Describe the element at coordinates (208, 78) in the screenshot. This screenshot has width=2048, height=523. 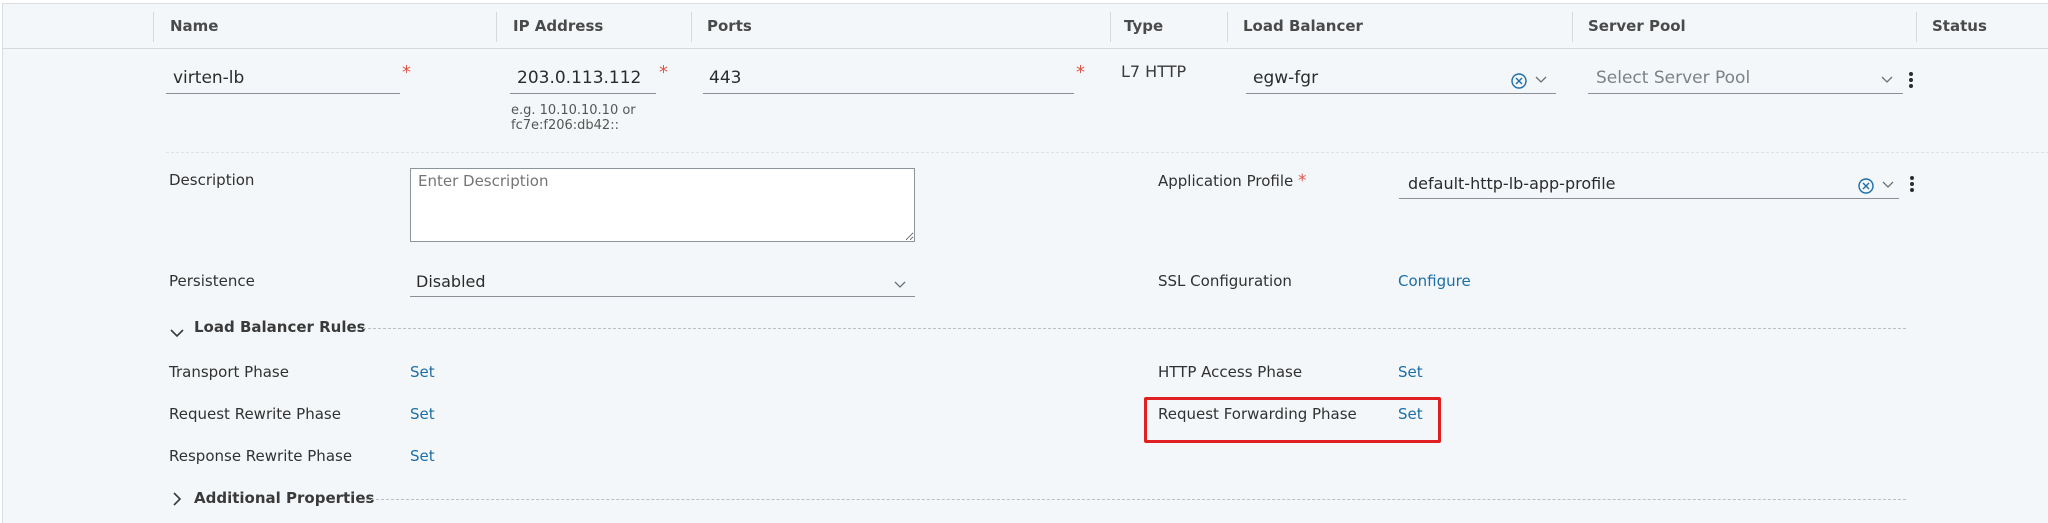
I see `name-input: virten-lb` at that location.